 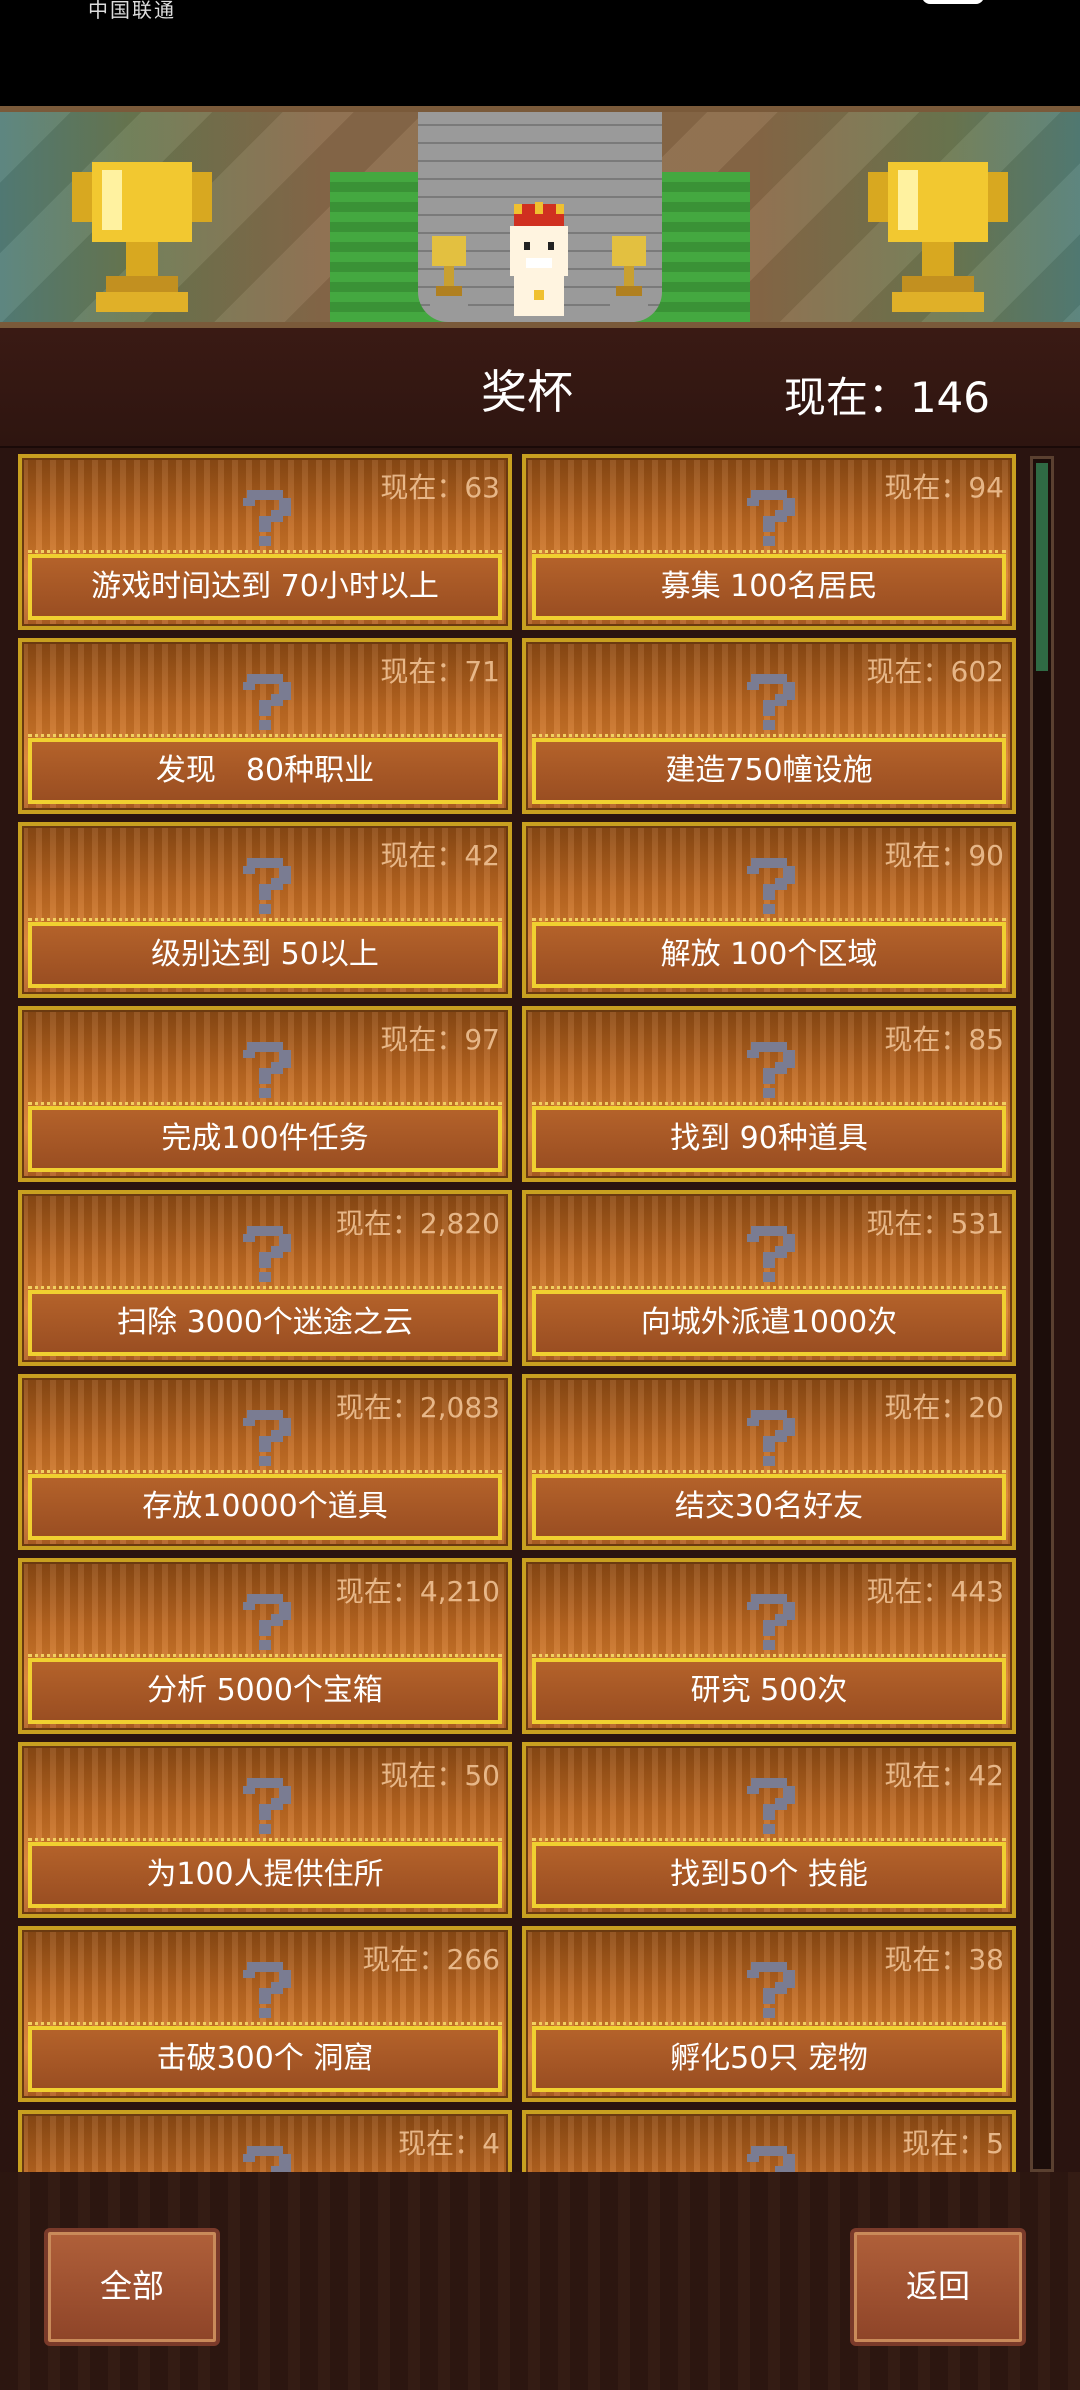 I want to click on trophy-card: 现在：38 孵化50只 宠物, so click(x=769, y=2014).